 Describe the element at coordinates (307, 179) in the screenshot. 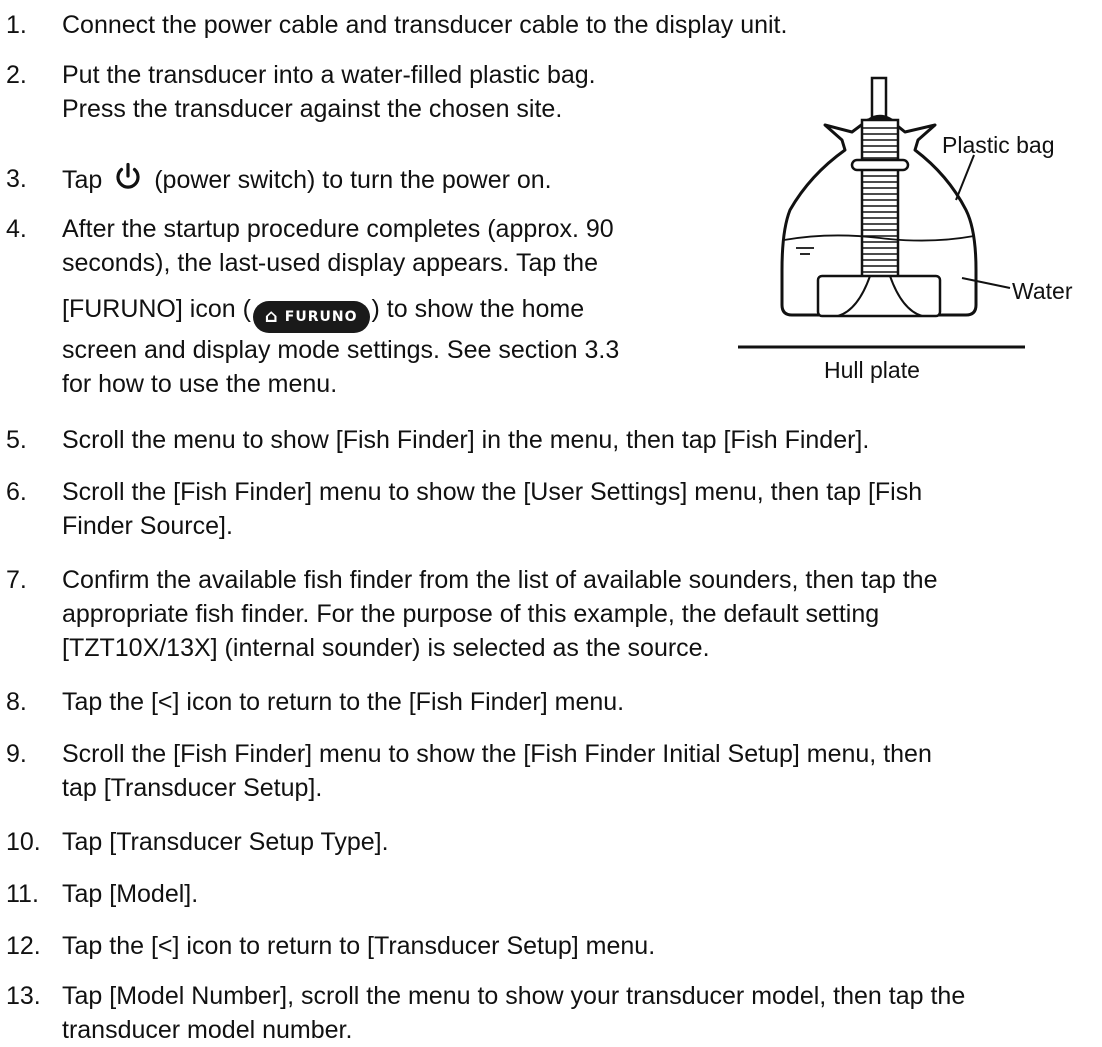

I see `step-text: Tap (power switch) to turn the power on.` at that location.